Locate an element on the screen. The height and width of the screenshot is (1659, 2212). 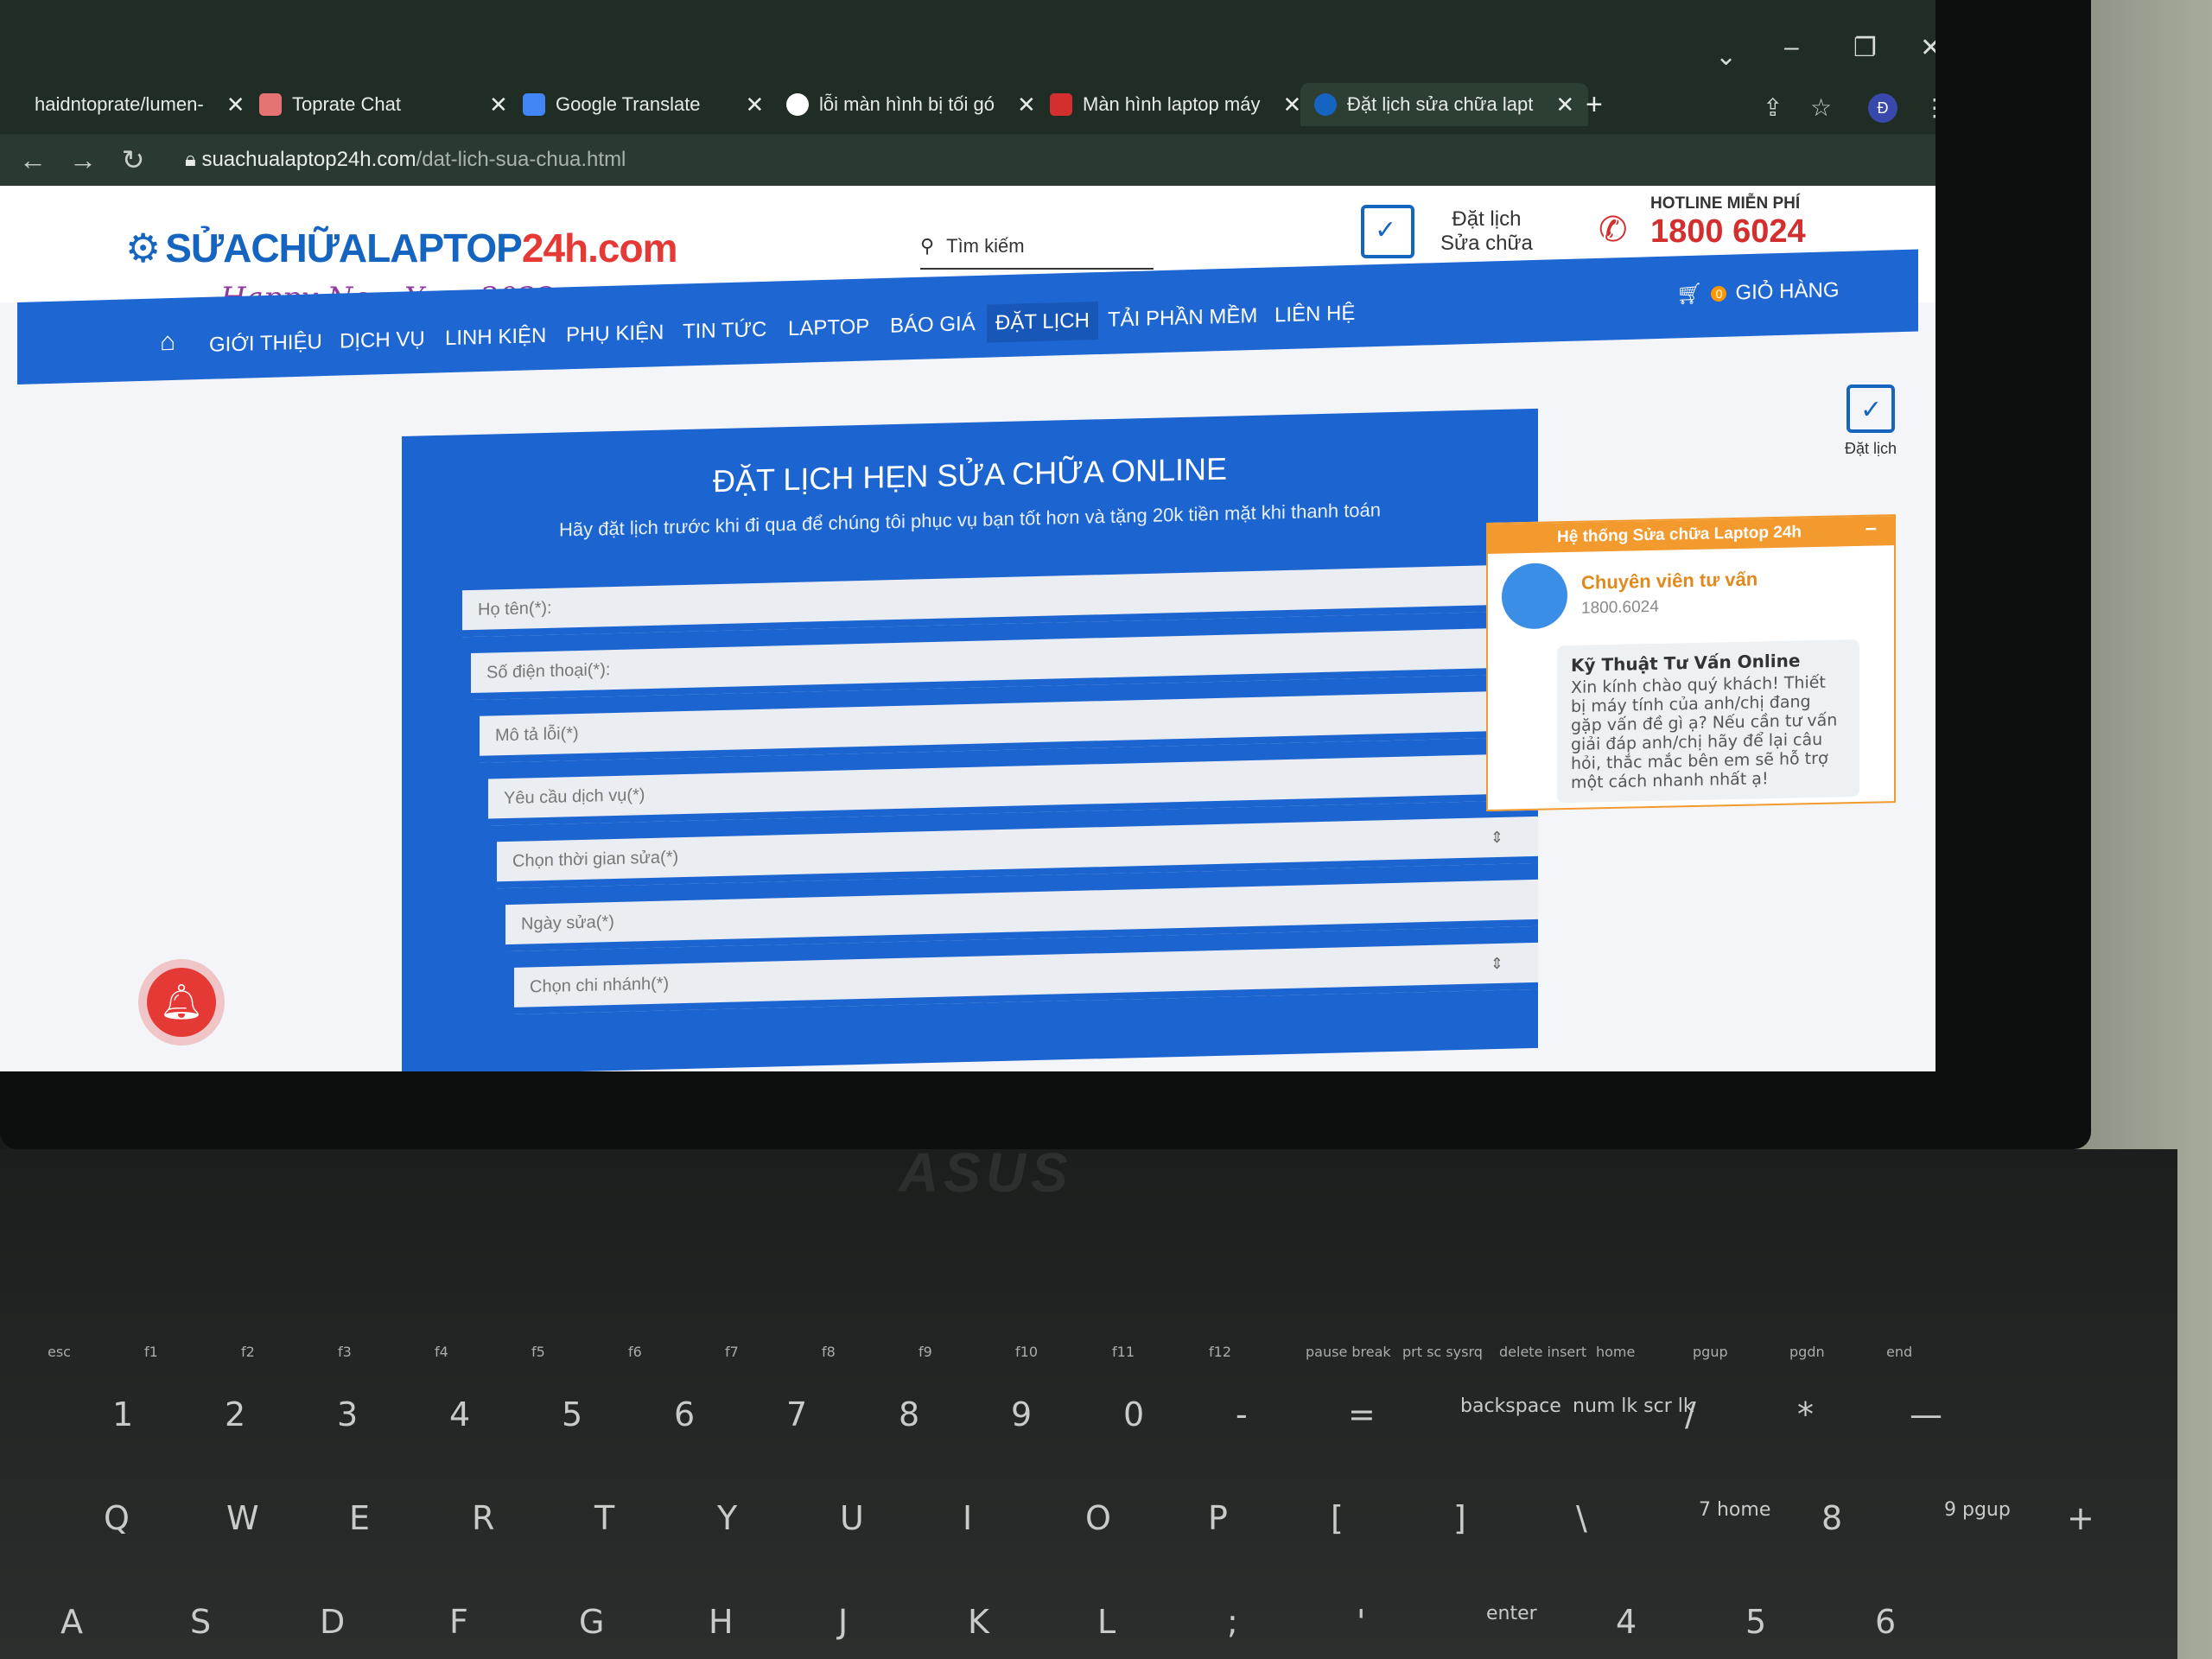
key-top-row: O is located at coordinates (1098, 1518).